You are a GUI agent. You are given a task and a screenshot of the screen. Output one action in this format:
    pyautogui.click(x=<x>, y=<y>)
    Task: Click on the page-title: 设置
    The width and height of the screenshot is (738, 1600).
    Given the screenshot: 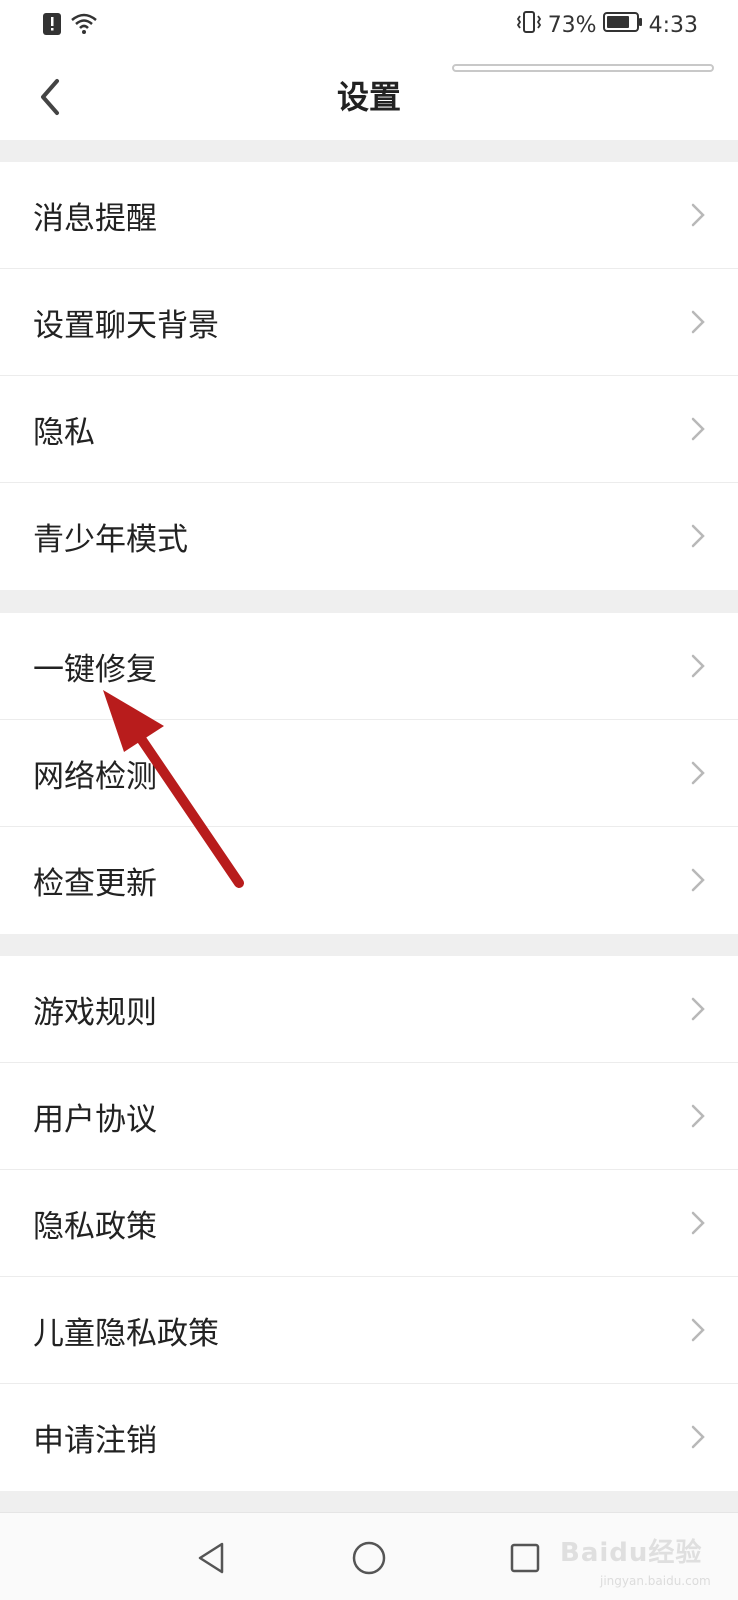 What is the action you would take?
    pyautogui.click(x=368, y=97)
    